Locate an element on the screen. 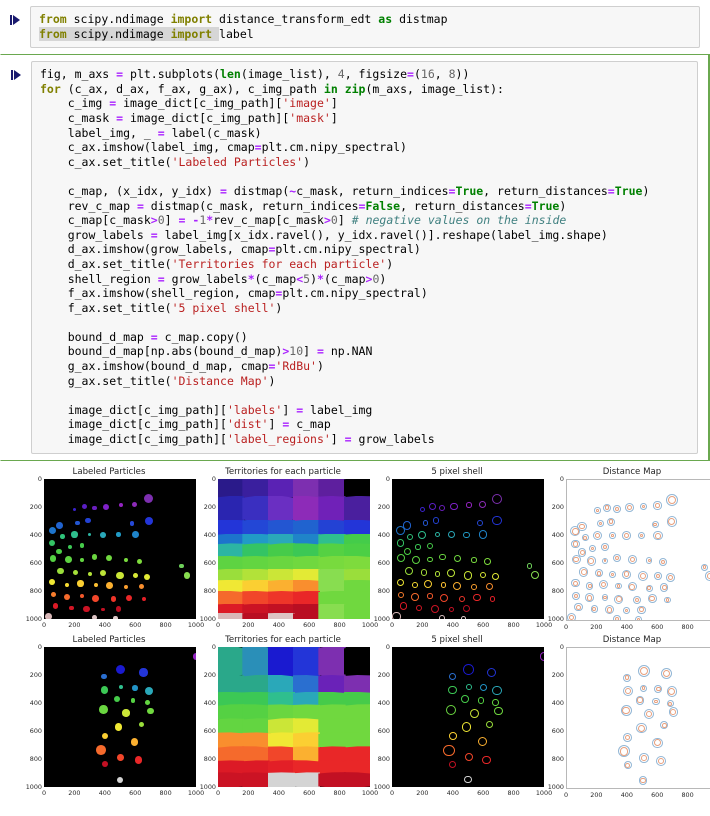  code-token: bound_d_map[np.abs(bound_d_map) is located at coordinates (161, 351).